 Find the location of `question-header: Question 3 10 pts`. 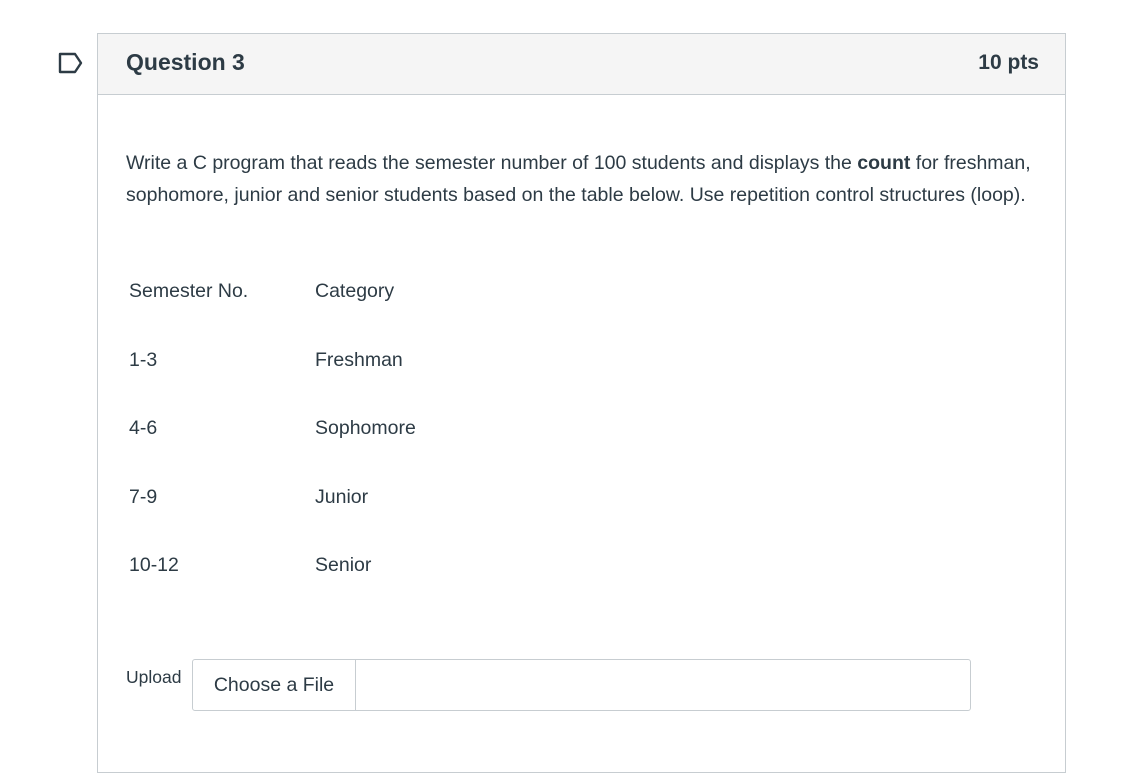

question-header: Question 3 10 pts is located at coordinates (581, 64).